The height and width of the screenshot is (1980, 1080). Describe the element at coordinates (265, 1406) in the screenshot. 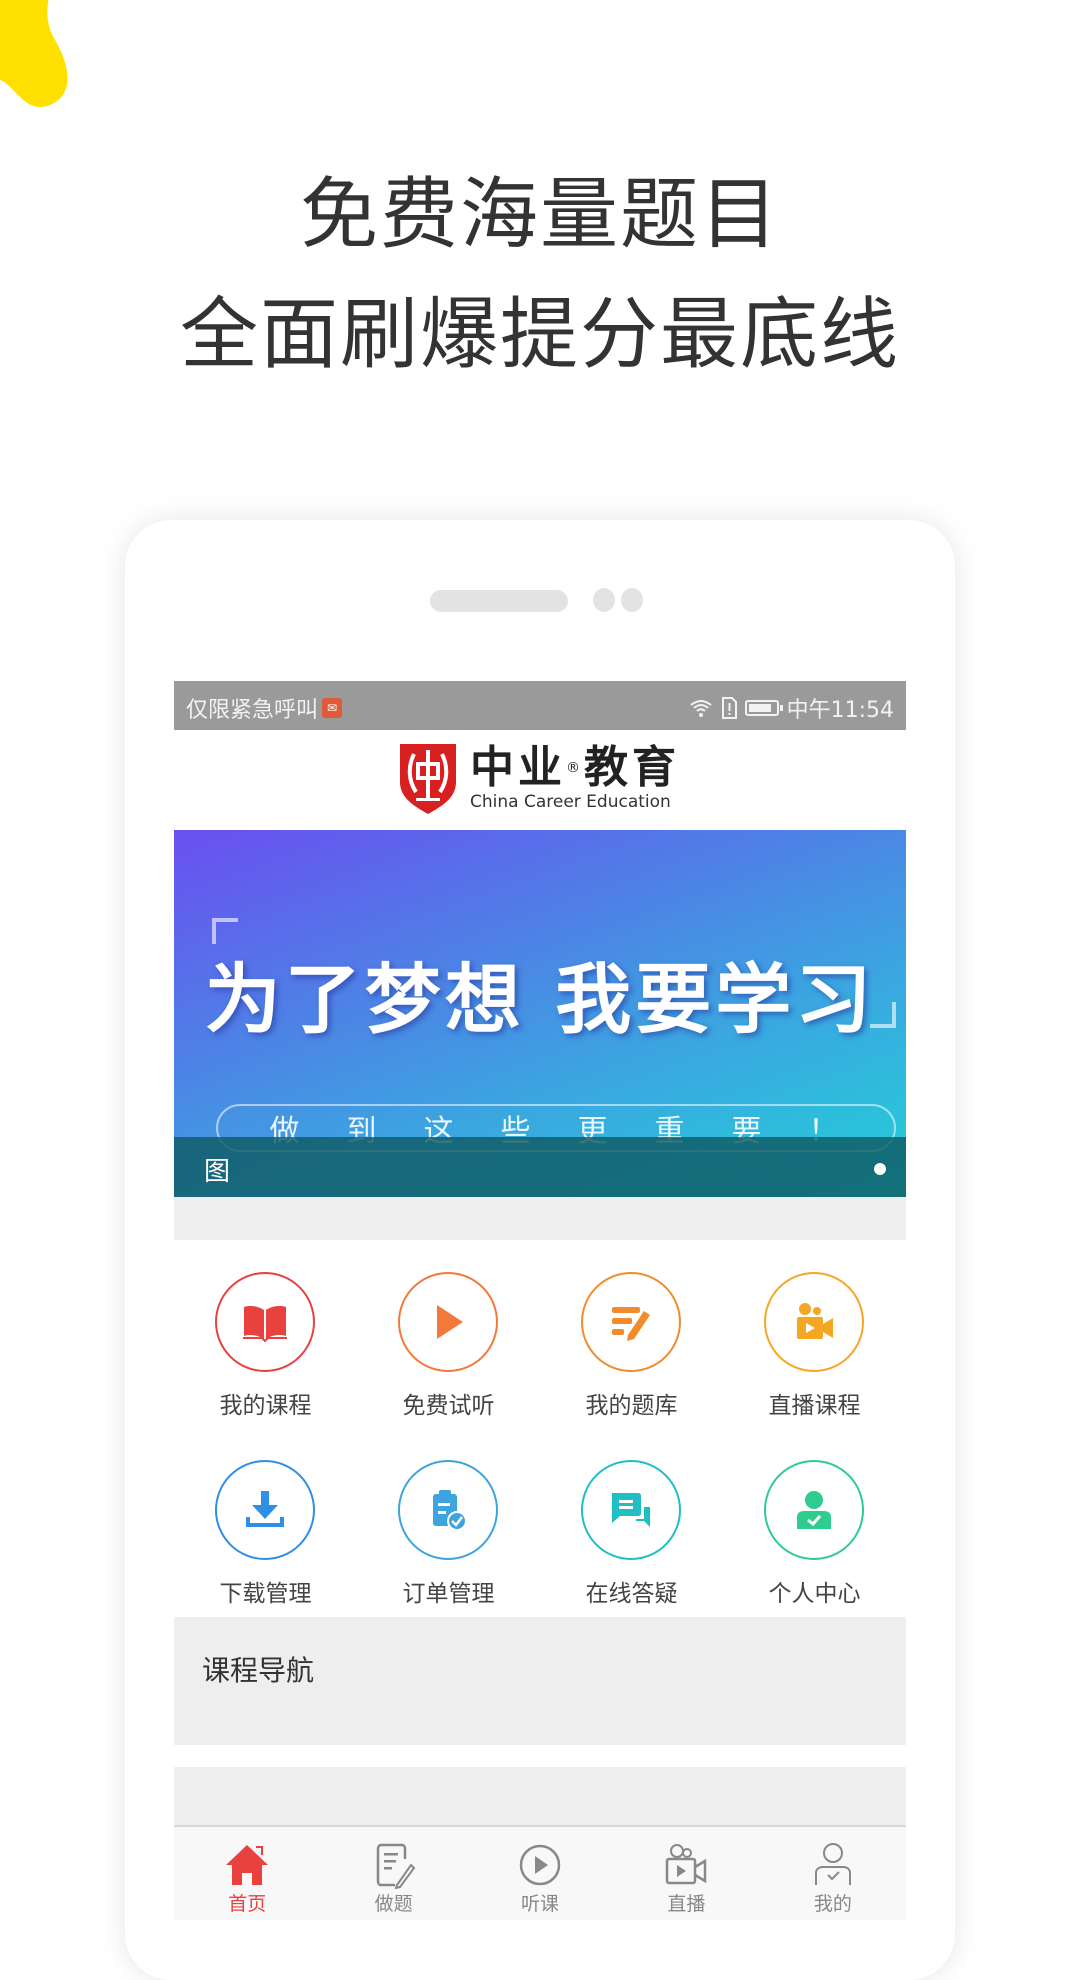

I see `grid-item-label: 我的课程` at that location.